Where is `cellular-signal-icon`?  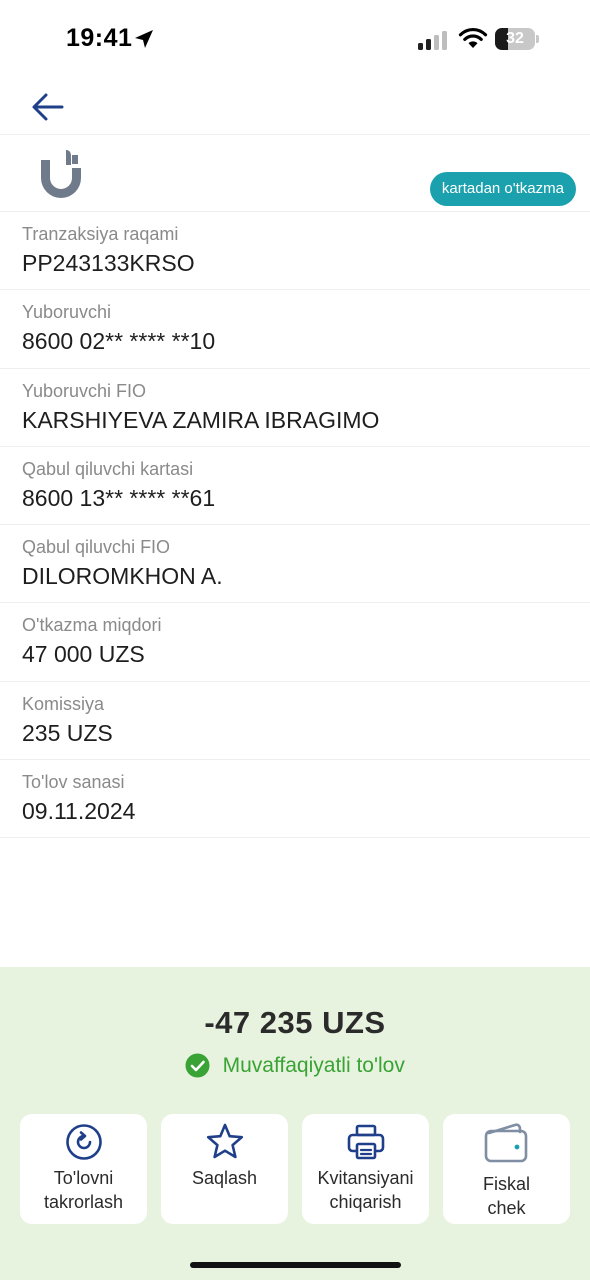 cellular-signal-icon is located at coordinates (432, 40).